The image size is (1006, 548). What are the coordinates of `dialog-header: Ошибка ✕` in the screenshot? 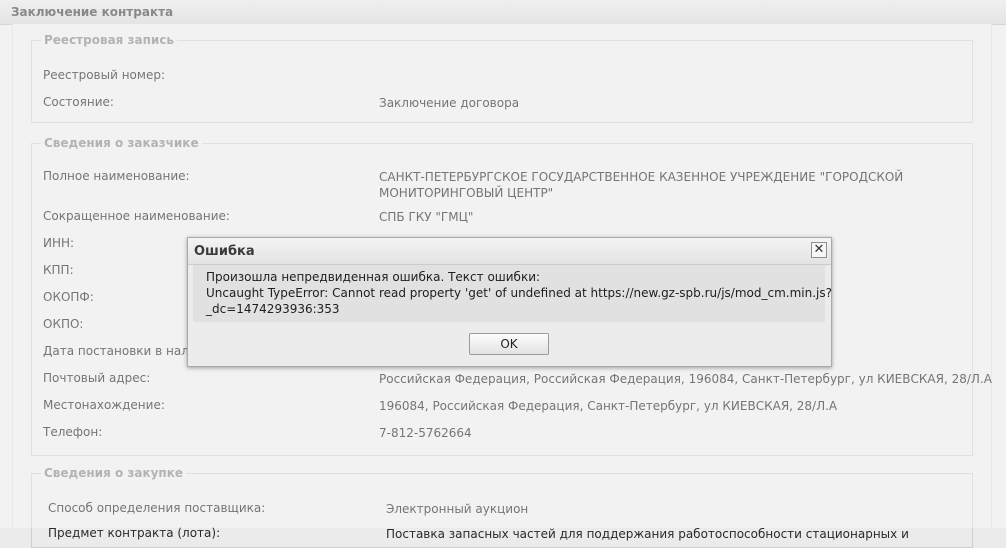 It's located at (509, 251).